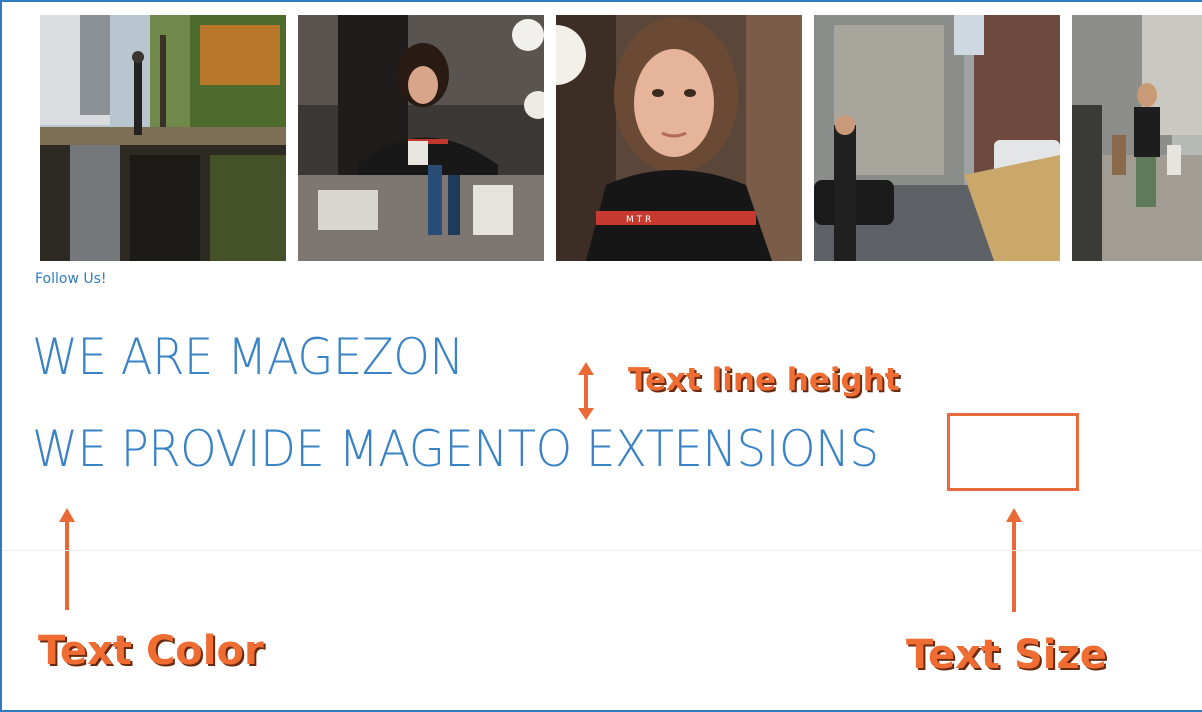 This screenshot has width=1202, height=712. What do you see at coordinates (602, 550) in the screenshot?
I see `section-divider` at bounding box center [602, 550].